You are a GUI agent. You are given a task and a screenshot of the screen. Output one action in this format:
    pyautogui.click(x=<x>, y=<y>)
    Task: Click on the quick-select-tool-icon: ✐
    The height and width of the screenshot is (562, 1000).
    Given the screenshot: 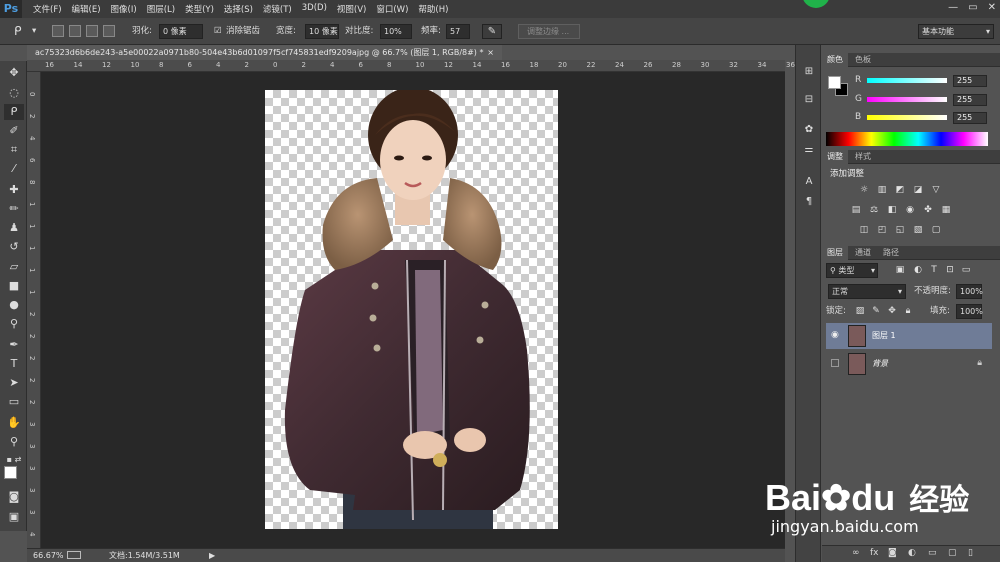 What is the action you would take?
    pyautogui.click(x=14, y=131)
    